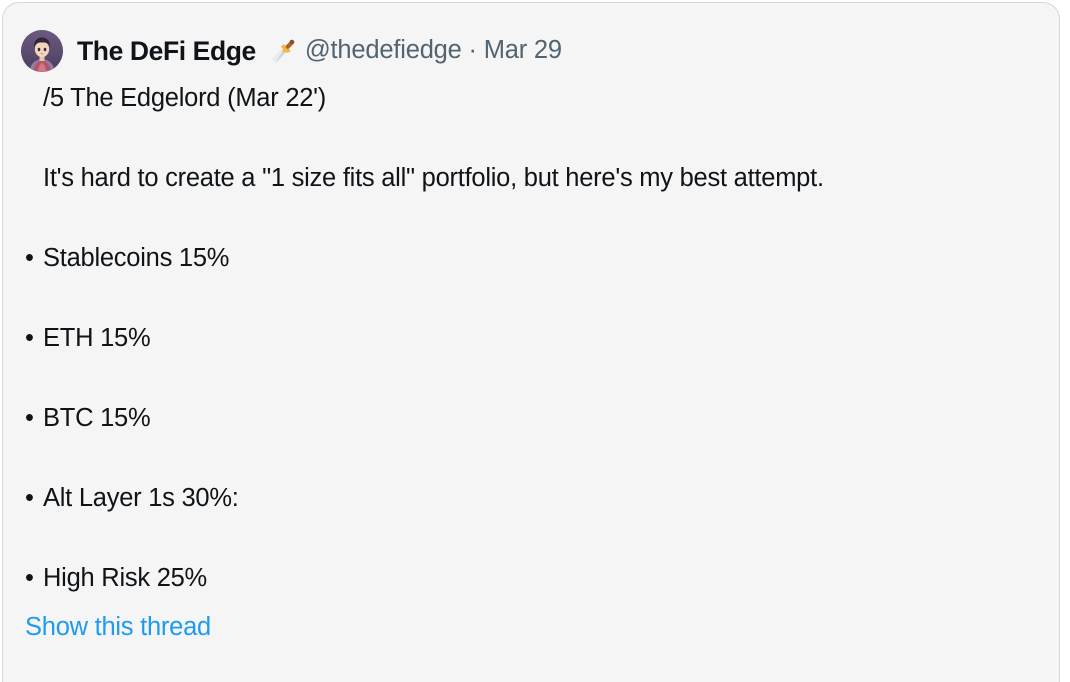 The width and height of the screenshot is (1070, 682). I want to click on tweet-line: • Alt Layer 1s 30%:, so click(530, 521).